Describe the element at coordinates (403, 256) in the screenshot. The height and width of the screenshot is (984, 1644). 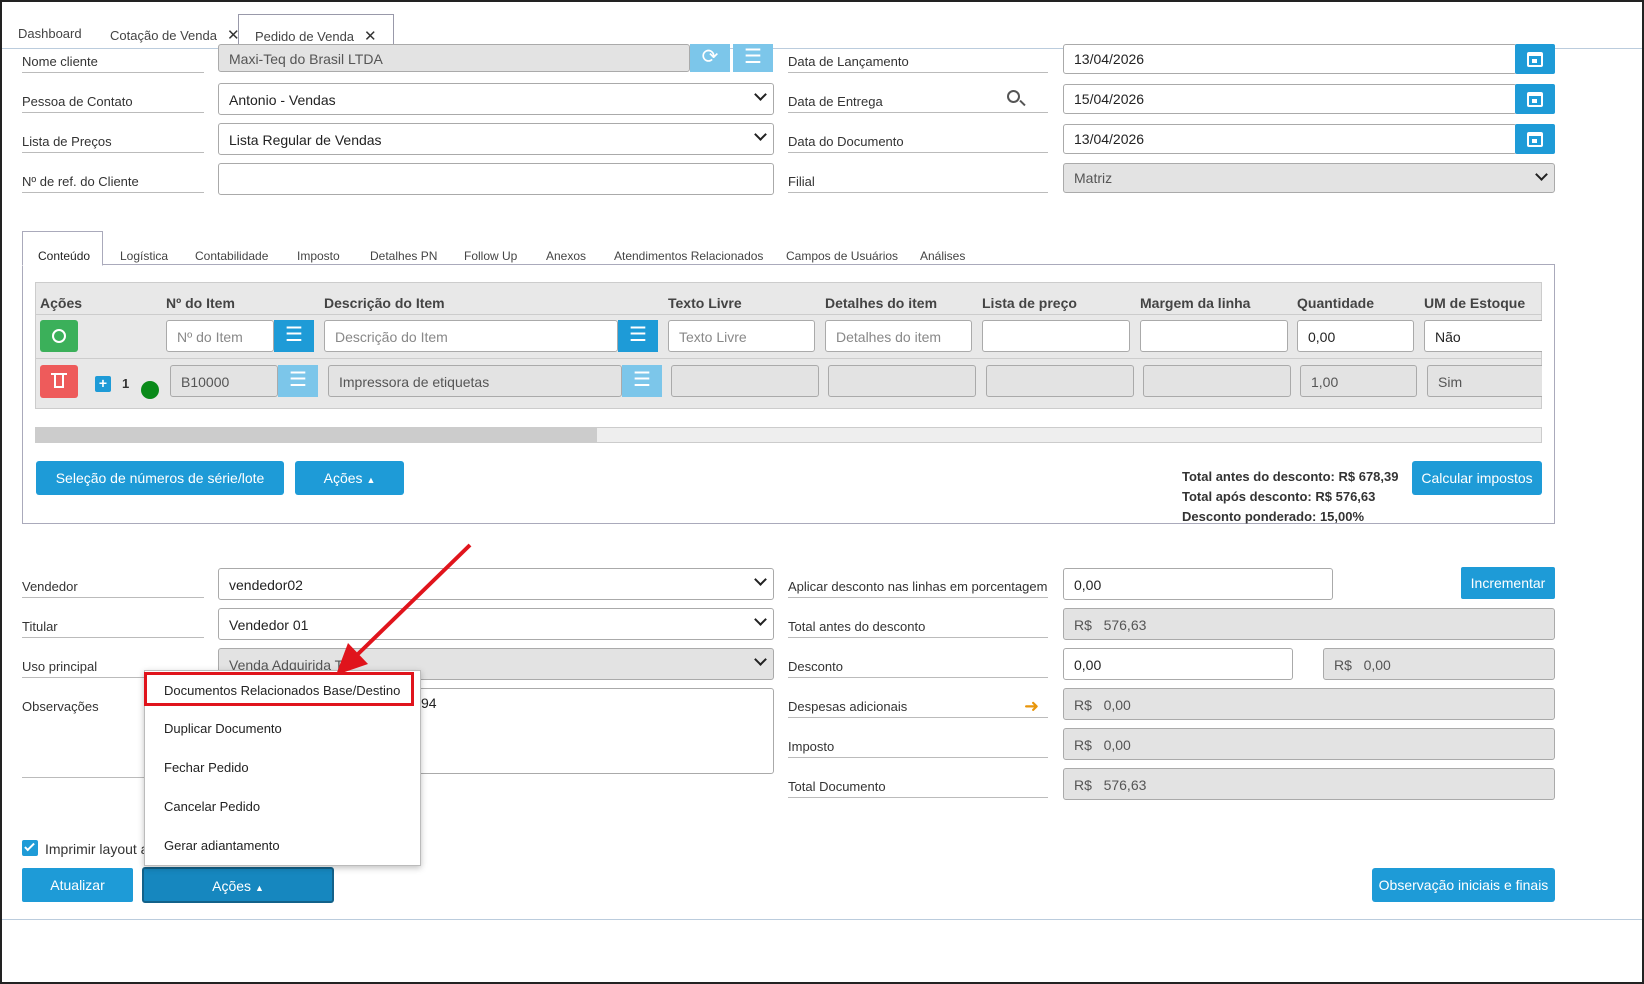
I see `tab-detalhes-pn: Detalhes PN` at that location.